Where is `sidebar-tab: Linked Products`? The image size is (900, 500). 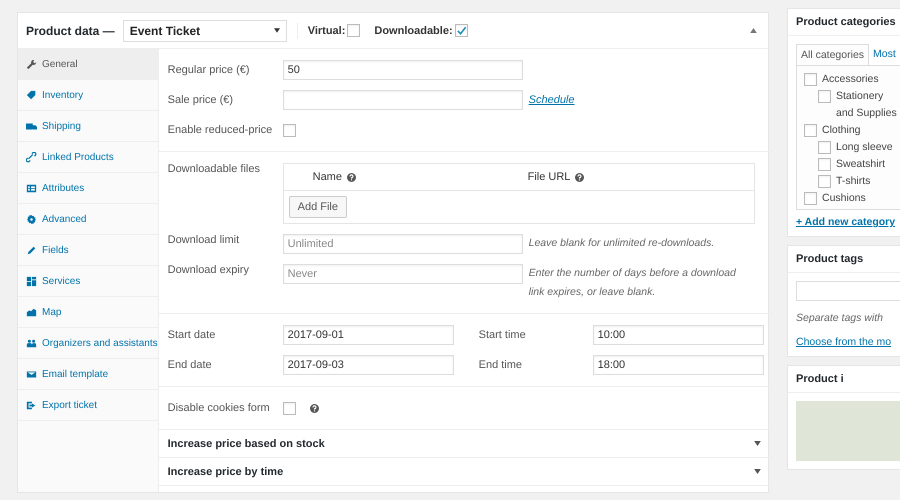 sidebar-tab: Linked Products is located at coordinates (88, 157).